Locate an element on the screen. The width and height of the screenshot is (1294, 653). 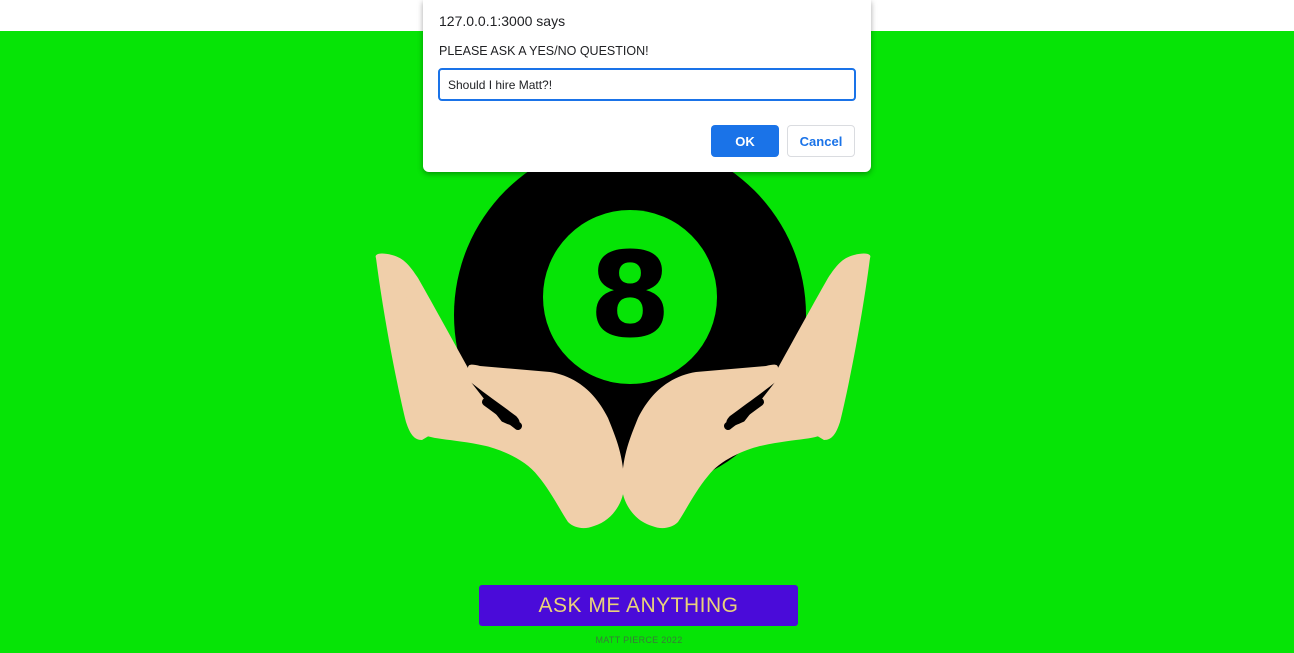
dialog-origin-title: 127.0.0.1:3000 says is located at coordinates (502, 21).